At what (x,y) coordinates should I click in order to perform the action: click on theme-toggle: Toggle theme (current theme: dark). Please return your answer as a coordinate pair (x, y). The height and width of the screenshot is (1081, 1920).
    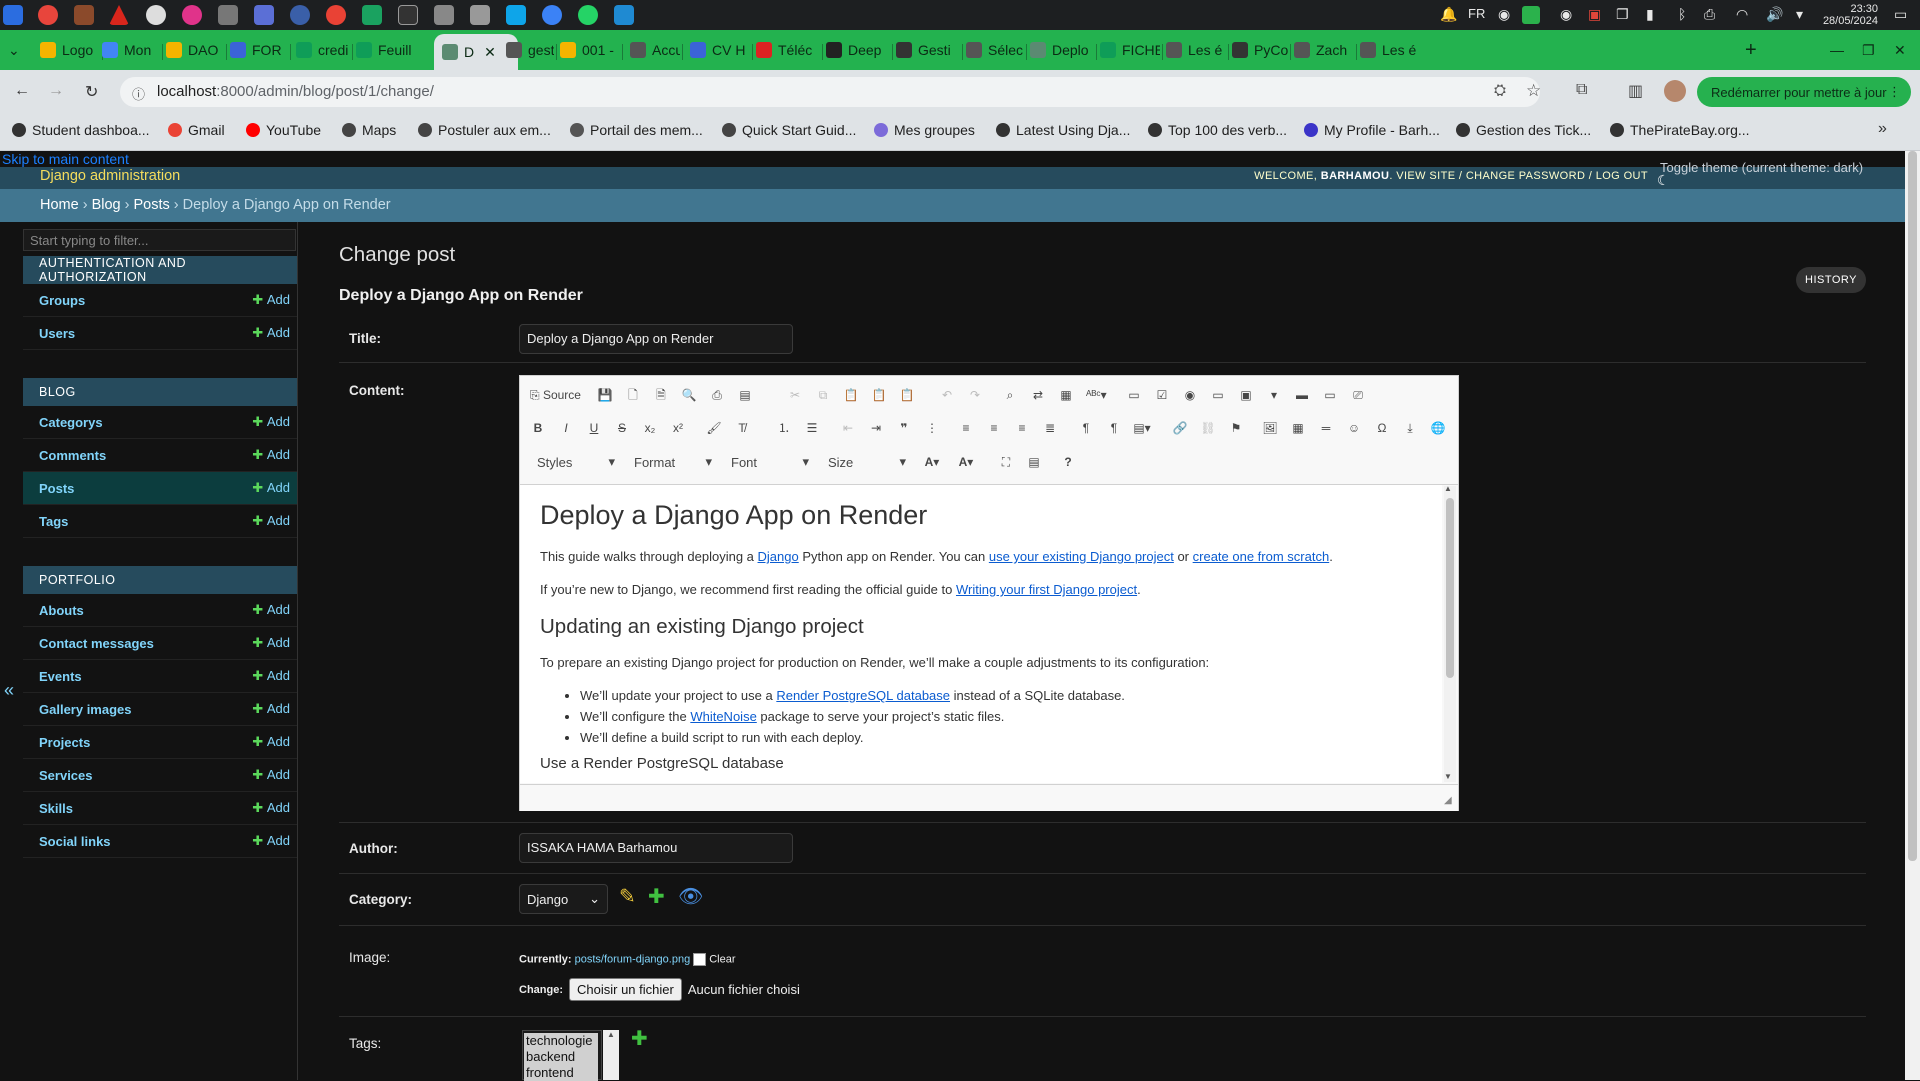
    Looking at the image, I should click on (1761, 167).